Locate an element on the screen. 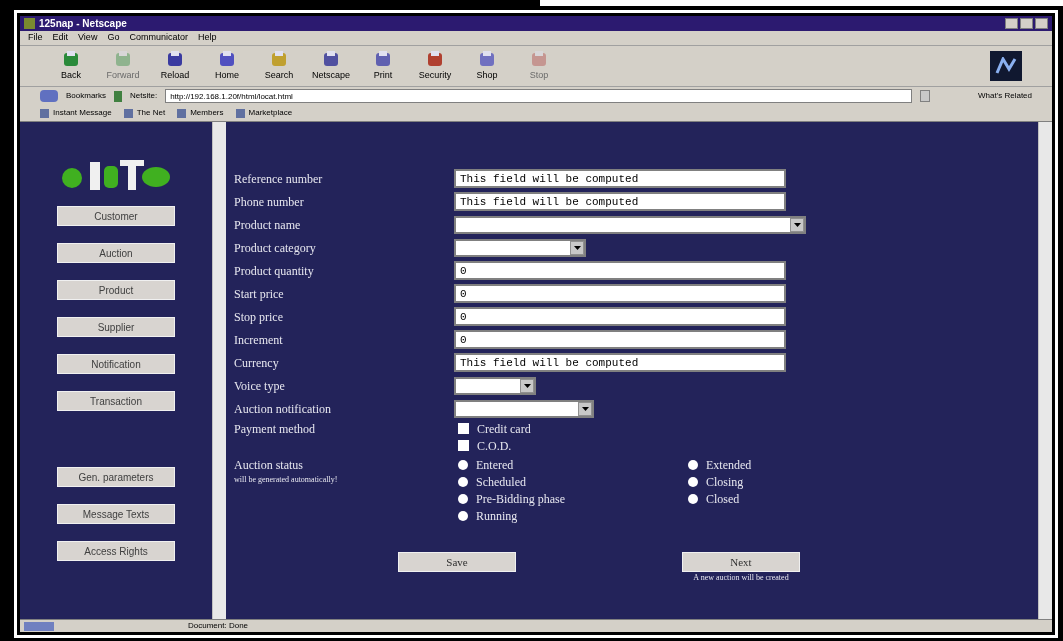 The height and width of the screenshot is (641, 1063). radio-label: Entered is located at coordinates (495, 465).